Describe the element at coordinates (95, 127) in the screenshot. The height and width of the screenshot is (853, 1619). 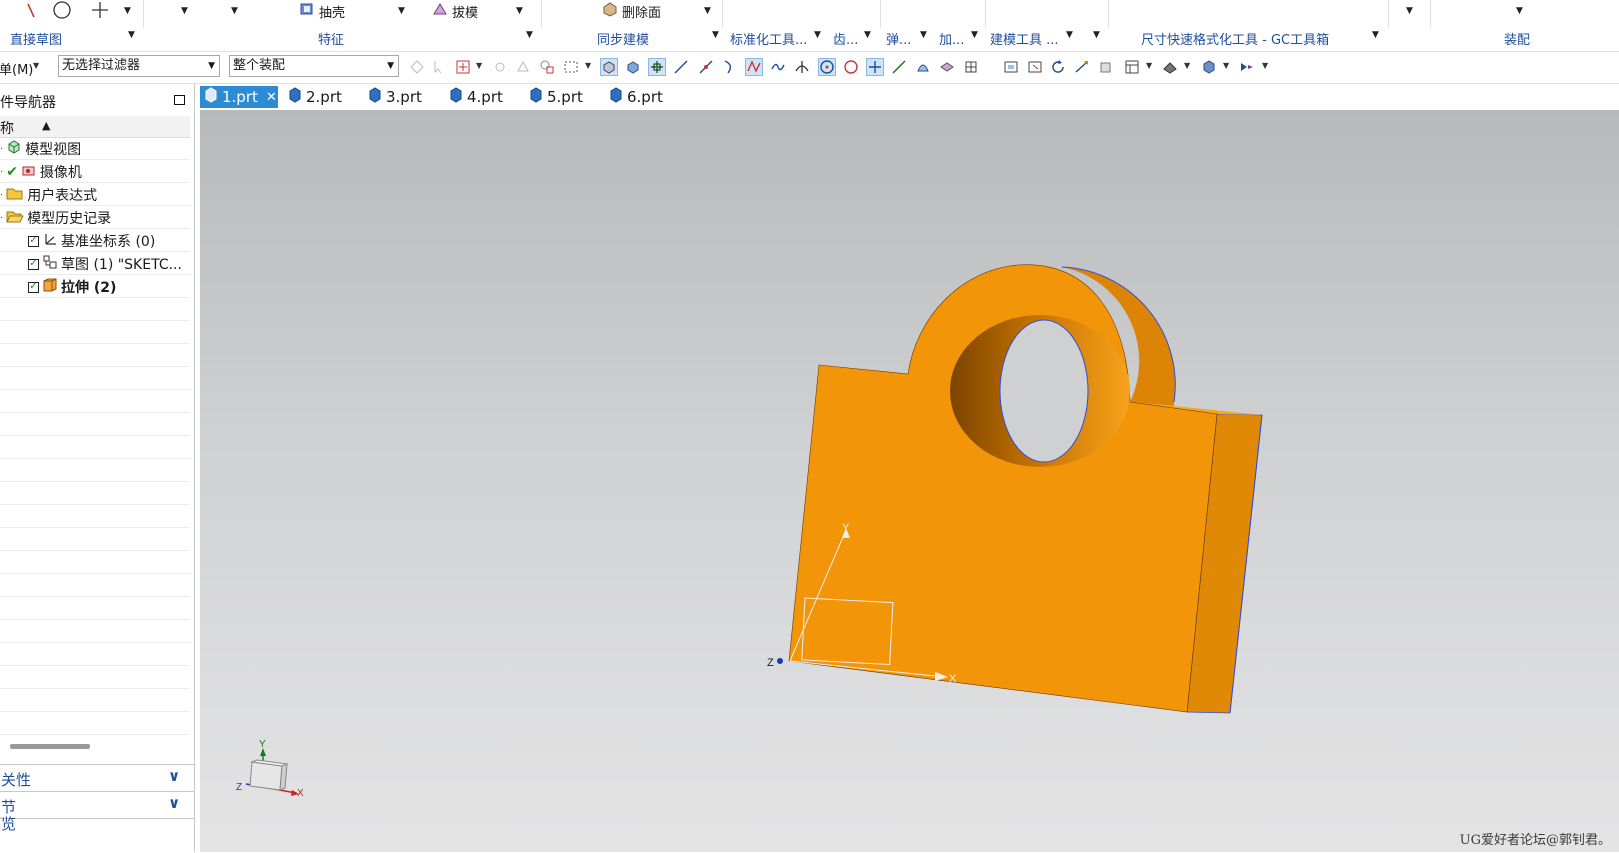
I see `navigator-column-header: 名称 ▲` at that location.